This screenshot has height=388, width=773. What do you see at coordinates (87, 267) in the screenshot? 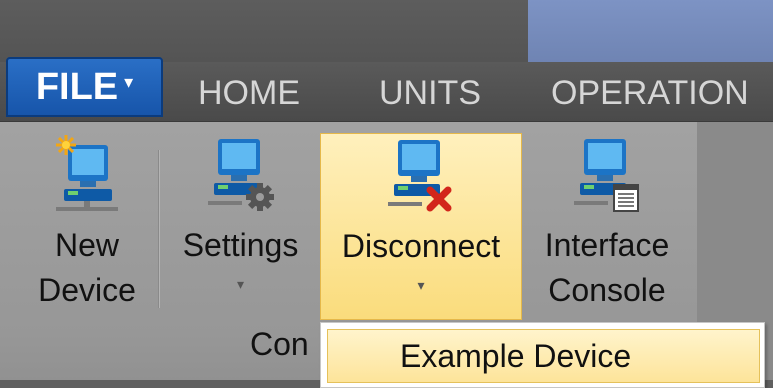
I see `new-device-label: New Device` at bounding box center [87, 267].